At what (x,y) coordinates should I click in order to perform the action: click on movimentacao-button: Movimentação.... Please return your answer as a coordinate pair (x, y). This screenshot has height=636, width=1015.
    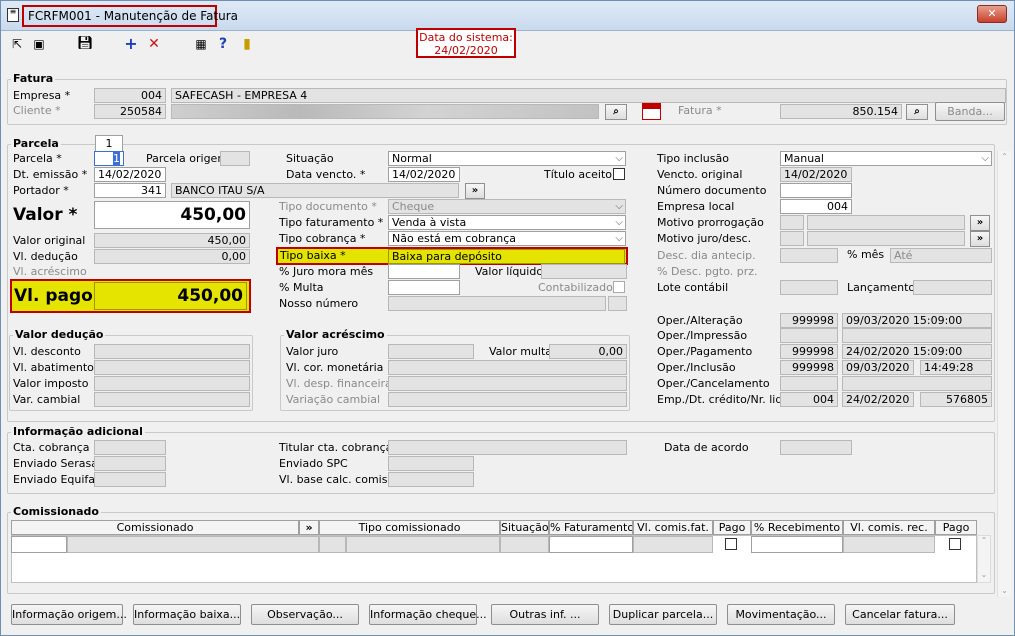
    Looking at the image, I should click on (781, 614).